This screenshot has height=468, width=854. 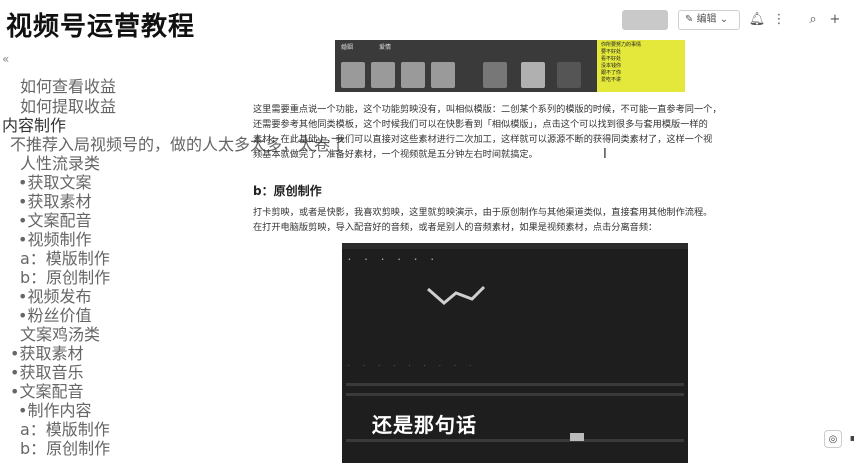 What do you see at coordinates (424, 425) in the screenshot?
I see `video-caption: 还是那句话` at bounding box center [424, 425].